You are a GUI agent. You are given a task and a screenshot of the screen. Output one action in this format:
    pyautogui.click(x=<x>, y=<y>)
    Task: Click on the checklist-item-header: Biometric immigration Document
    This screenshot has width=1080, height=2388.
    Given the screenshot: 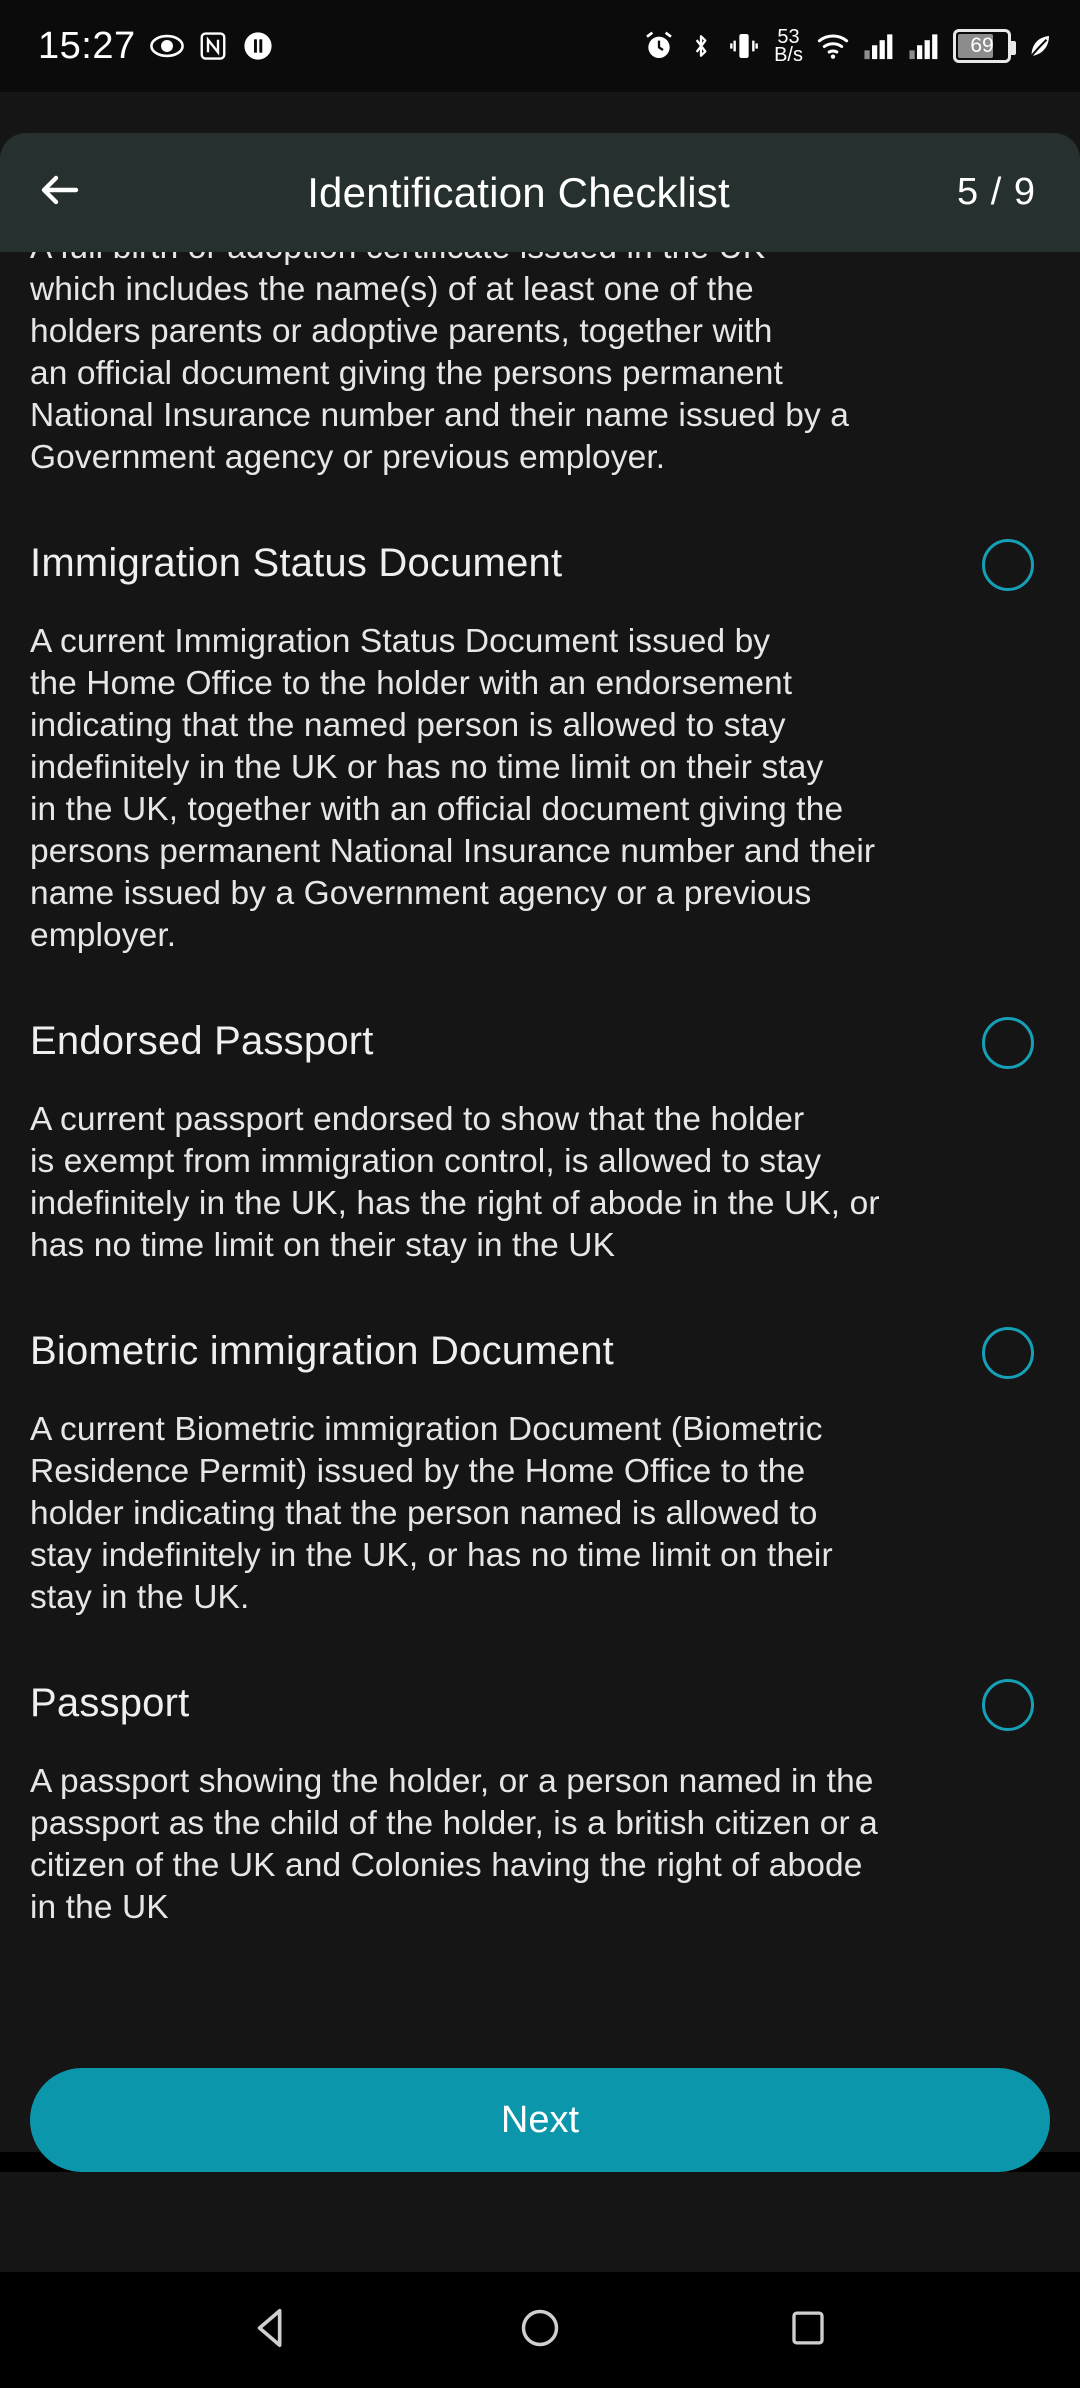 What is the action you would take?
    pyautogui.click(x=540, y=1352)
    